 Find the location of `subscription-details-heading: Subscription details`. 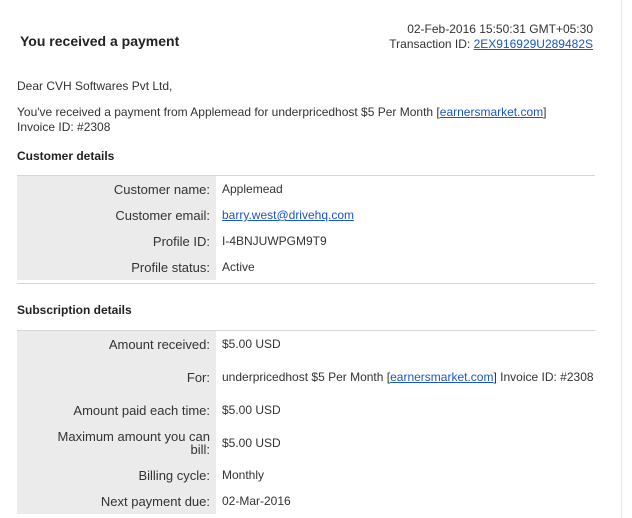

subscription-details-heading: Subscription details is located at coordinates (74, 310).